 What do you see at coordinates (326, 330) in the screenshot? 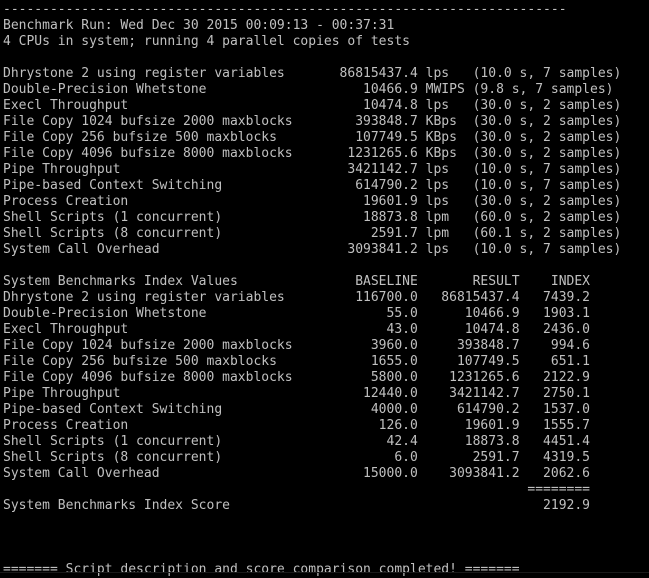
I see `terminal-line: Execl Throughput 43.0 10474.8 2436.0` at bounding box center [326, 330].